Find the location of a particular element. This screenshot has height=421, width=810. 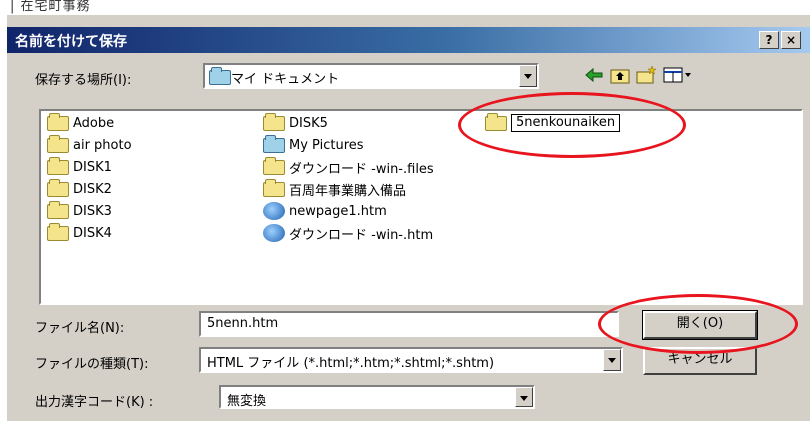

new-folder-item: 5nenkounaiken is located at coordinates (553, 122).